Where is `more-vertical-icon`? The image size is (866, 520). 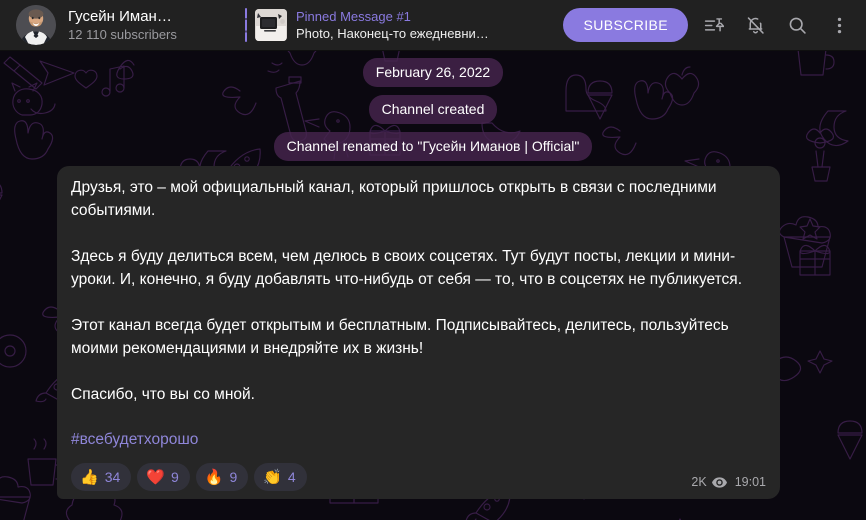 more-vertical-icon is located at coordinates (839, 25).